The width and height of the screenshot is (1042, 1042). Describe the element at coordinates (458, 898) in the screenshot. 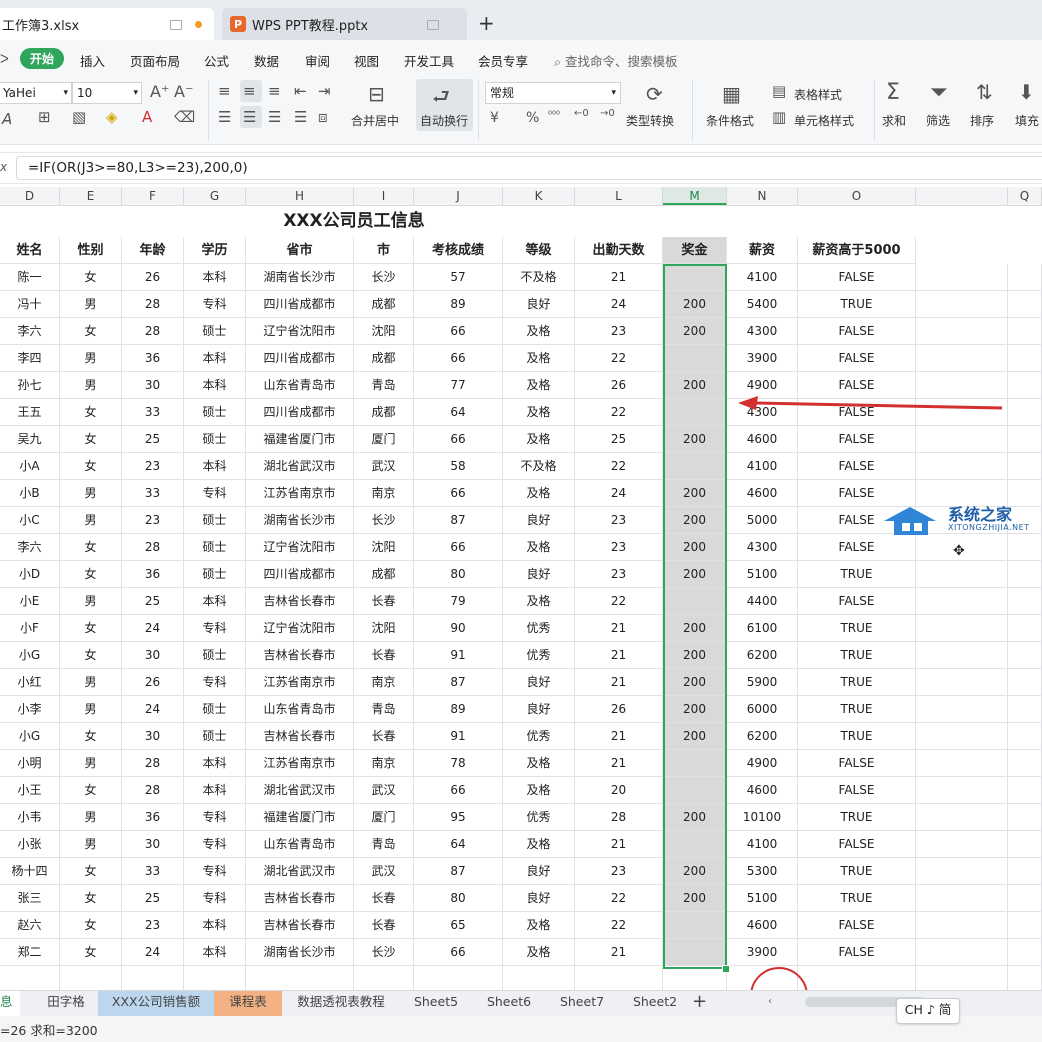

I see `table-cell: 80` at that location.